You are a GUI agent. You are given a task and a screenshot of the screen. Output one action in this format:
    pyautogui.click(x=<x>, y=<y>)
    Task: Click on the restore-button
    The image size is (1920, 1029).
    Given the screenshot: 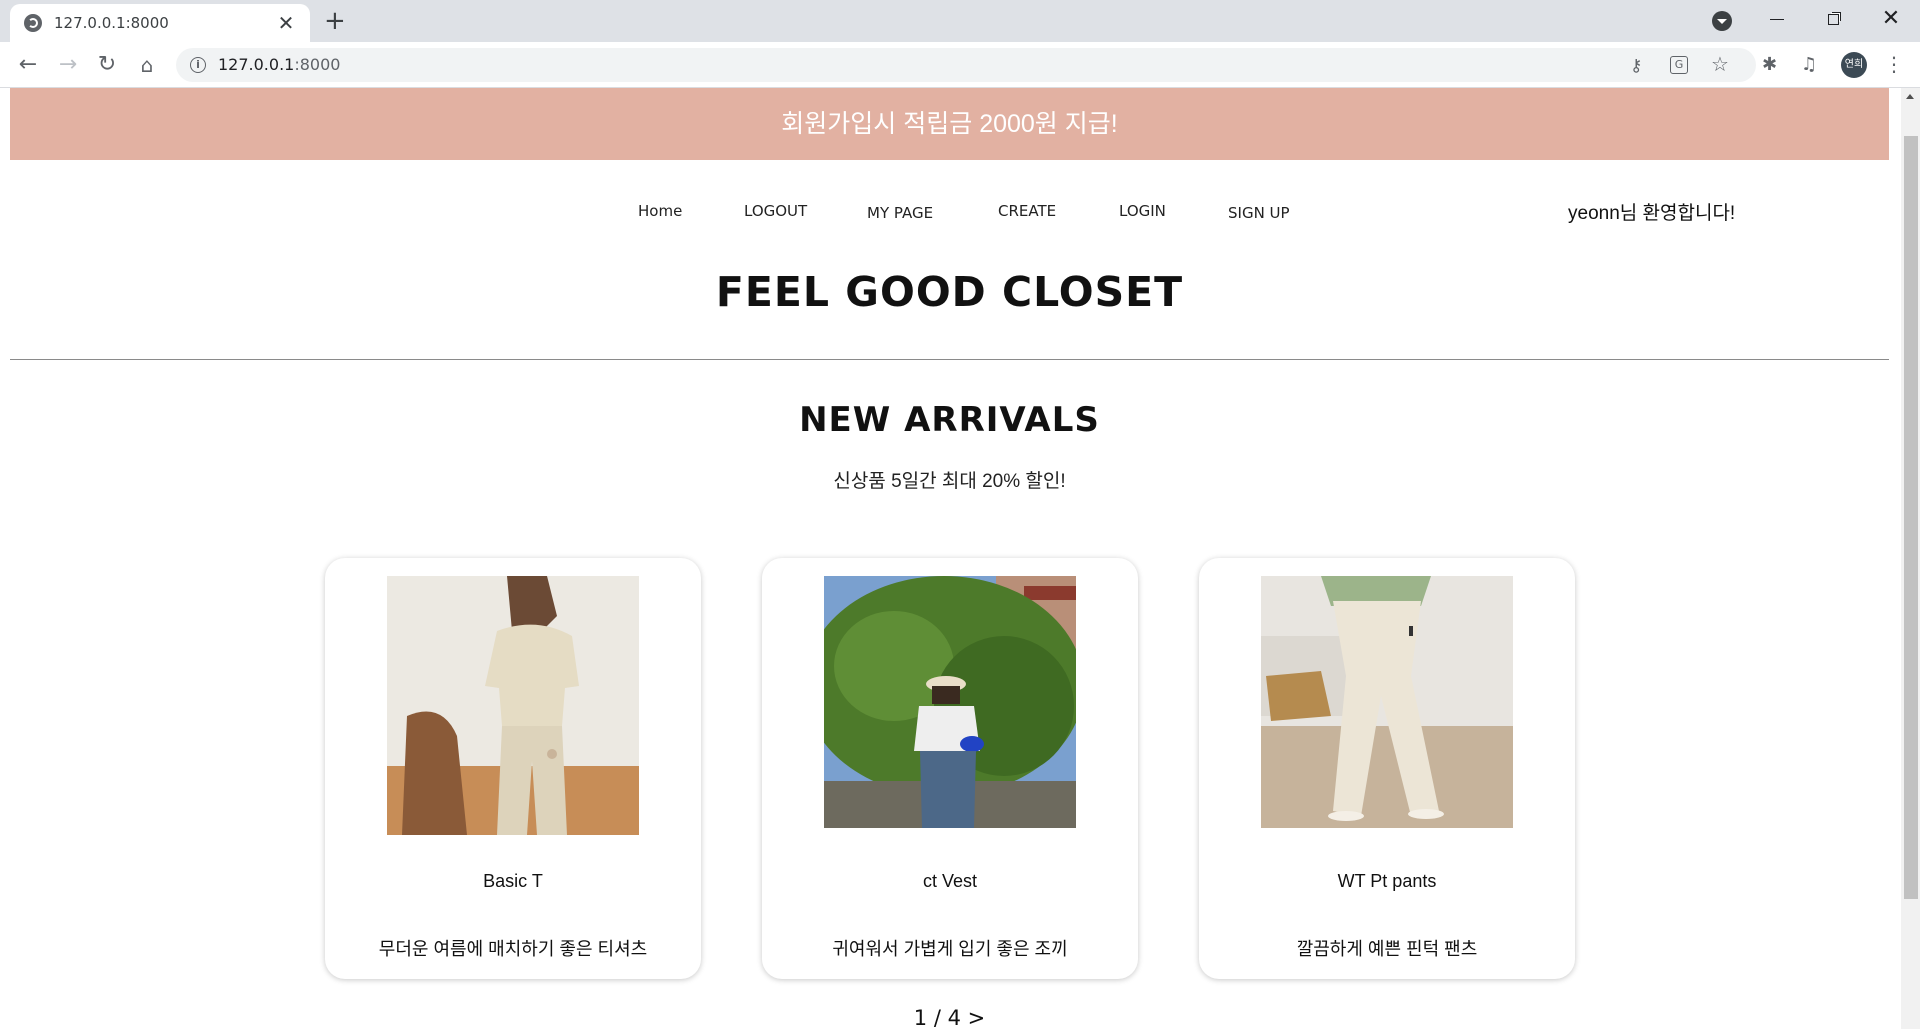 What is the action you would take?
    pyautogui.click(x=1833, y=19)
    